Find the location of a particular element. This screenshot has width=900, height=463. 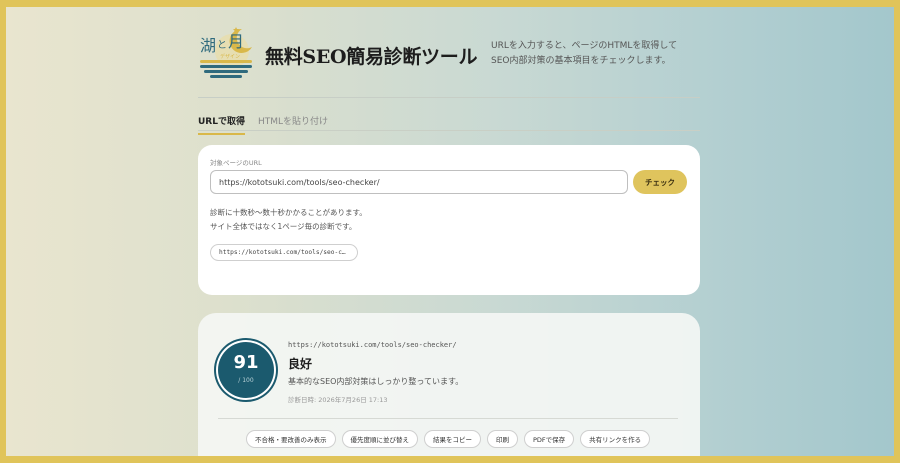

url-field-label: 対象ページのURL is located at coordinates (236, 163).